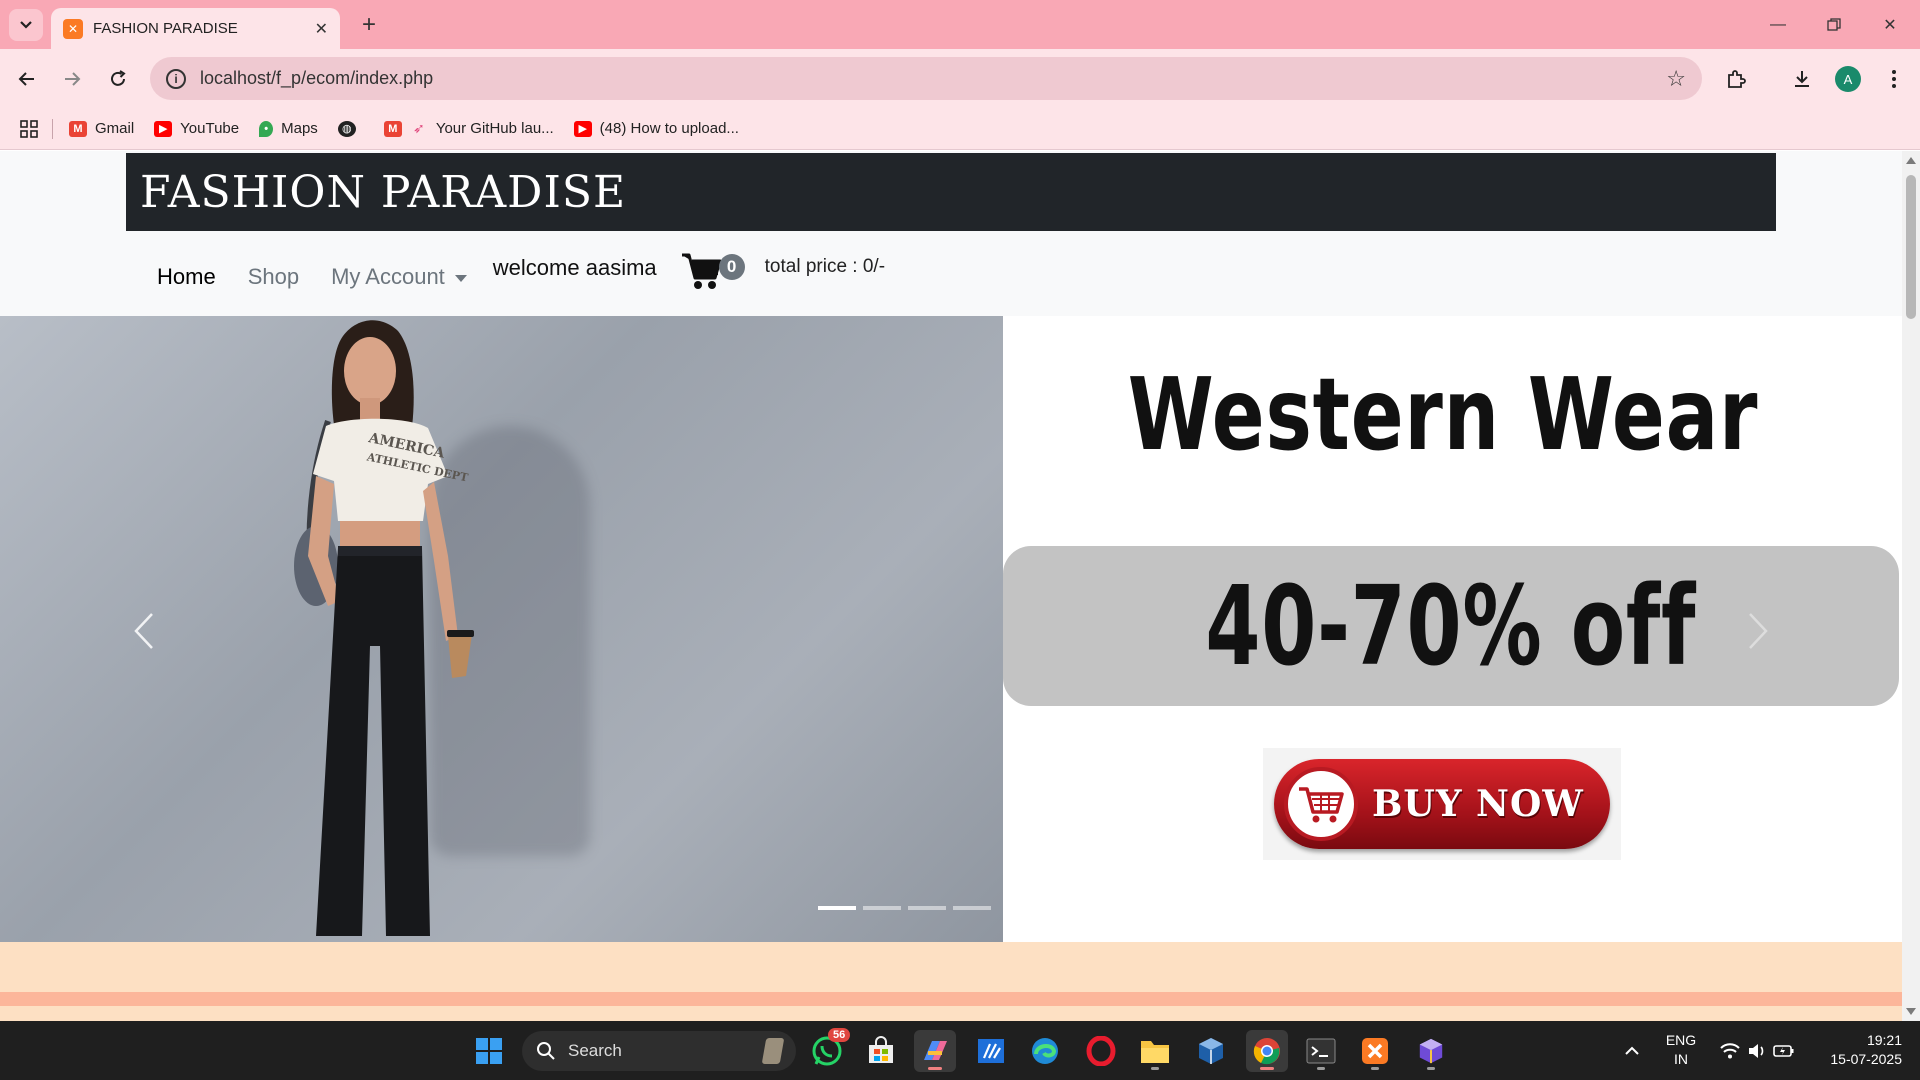 The height and width of the screenshot is (1080, 1920). I want to click on cart-link: 0, so click(715, 271).